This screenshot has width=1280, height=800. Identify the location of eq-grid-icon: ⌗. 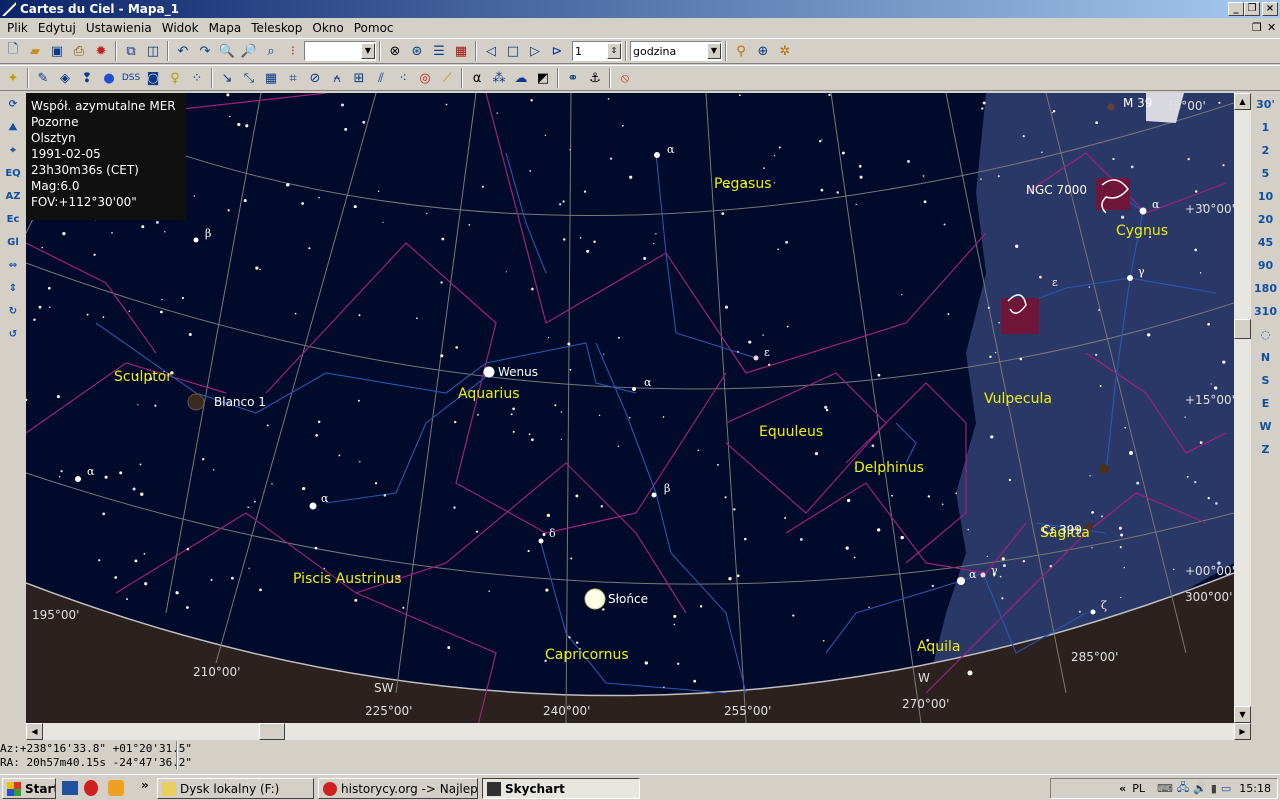
(293, 78).